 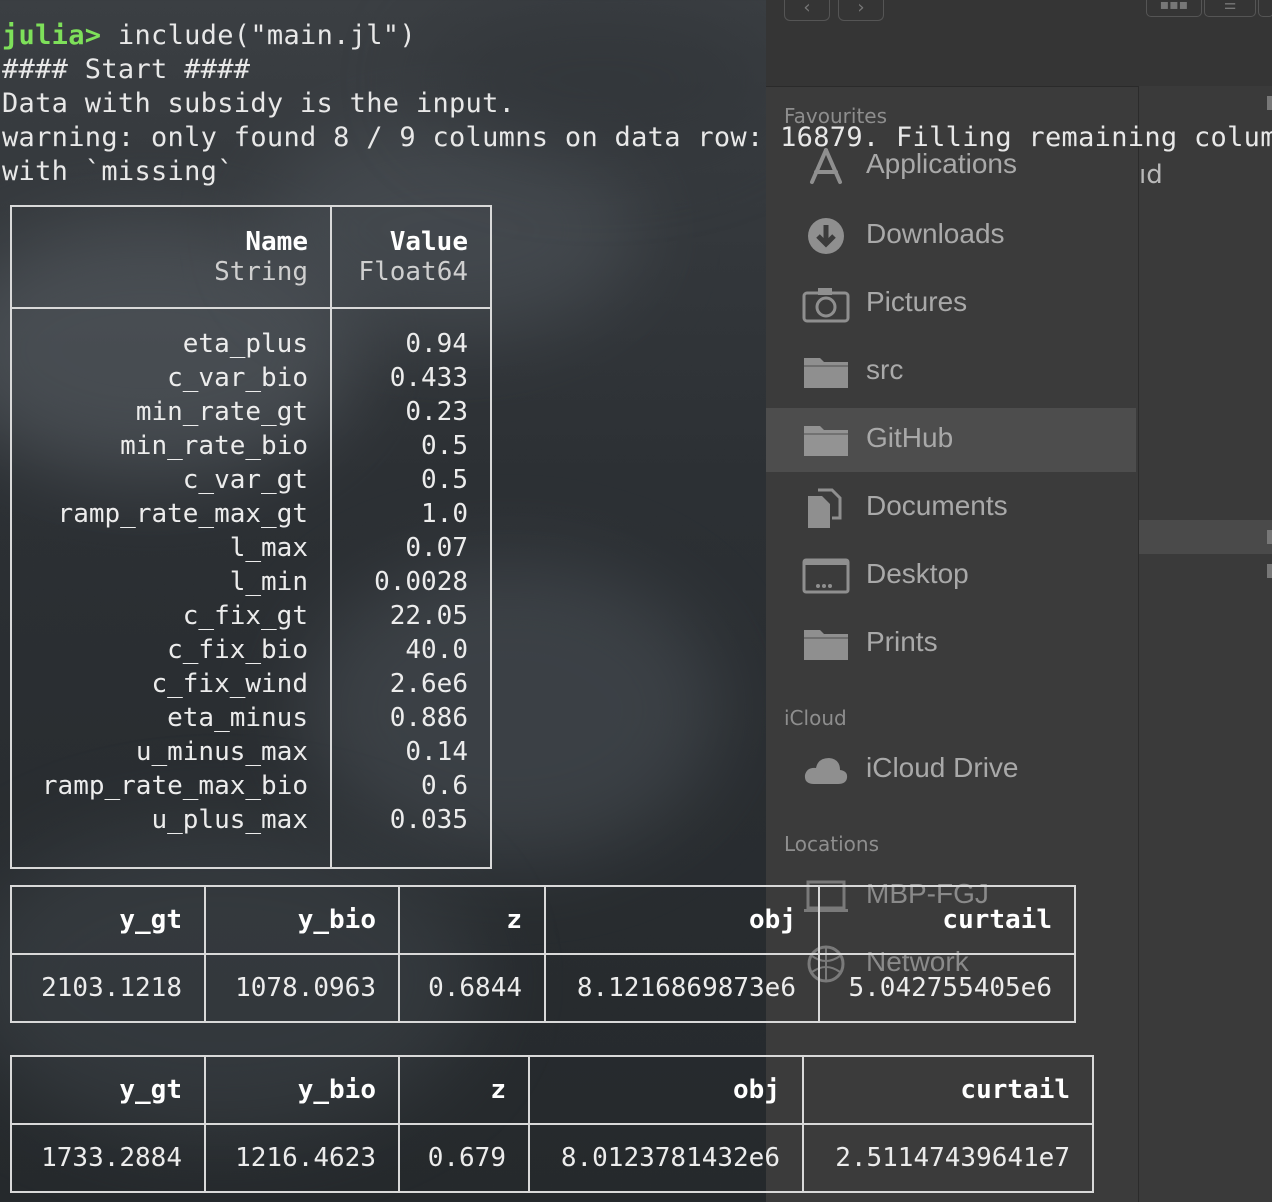 What do you see at coordinates (436, 412) in the screenshot?
I see `param-value: 0.23` at bounding box center [436, 412].